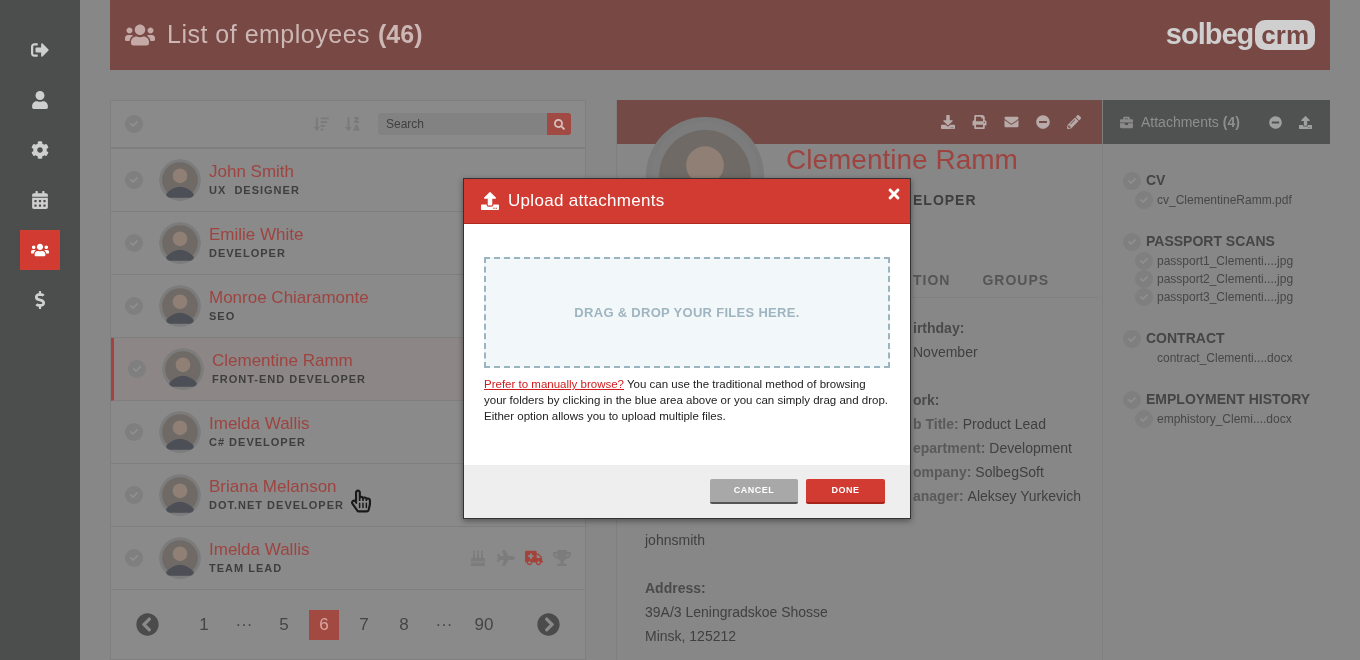 This screenshot has height=660, width=1360. Describe the element at coordinates (273, 486) in the screenshot. I see `employee-name: Briana Melanson` at that location.